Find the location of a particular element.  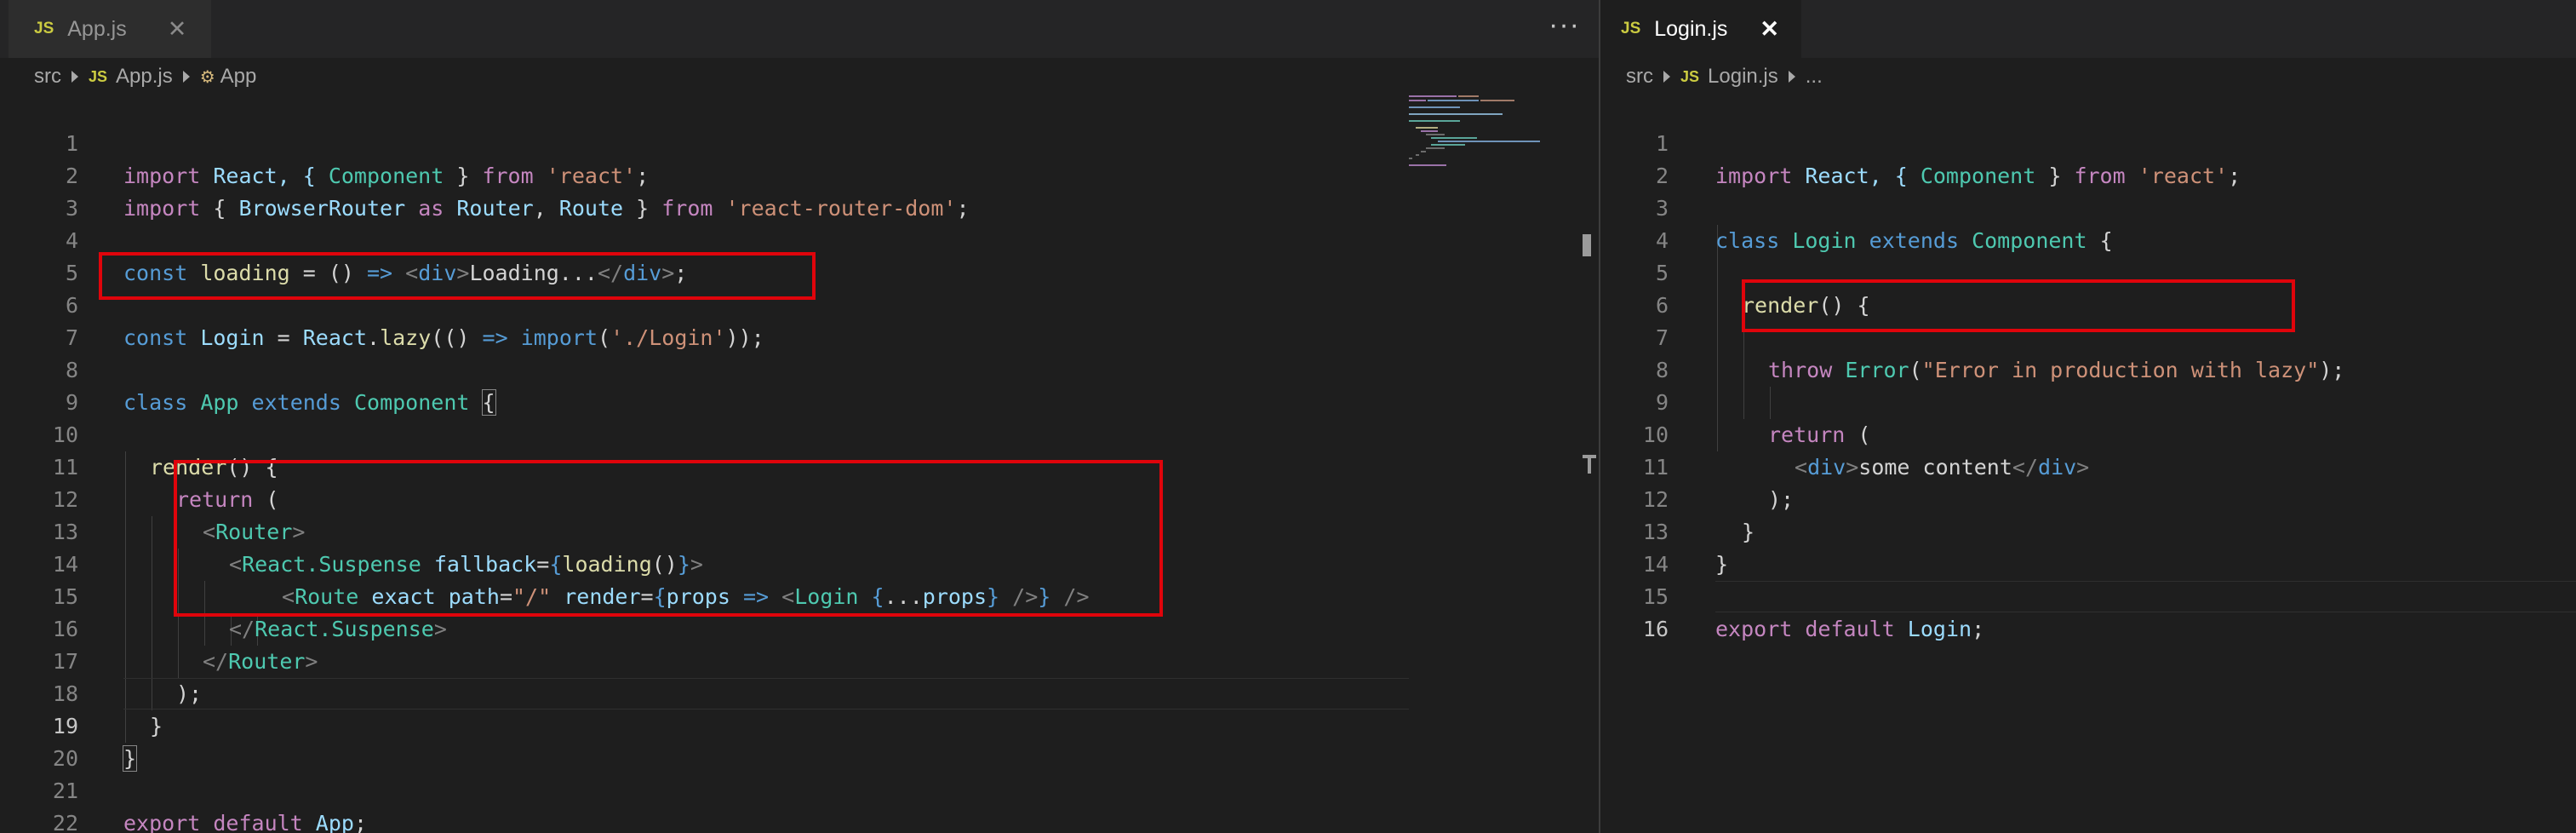

code-line: 18 } is located at coordinates (800, 692).